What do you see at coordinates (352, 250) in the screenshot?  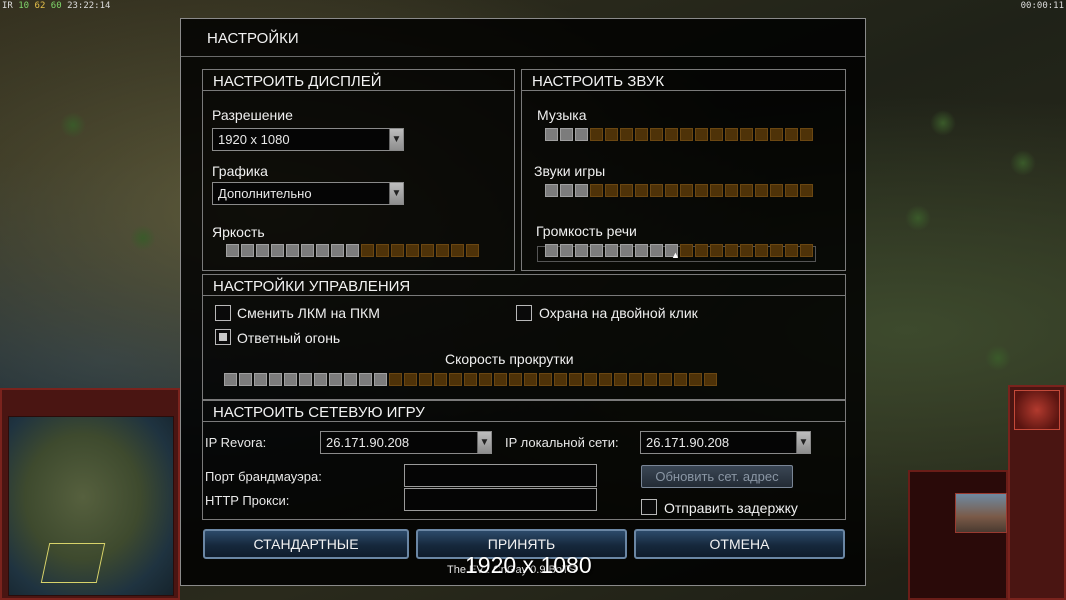 I see `brightness-slider` at bounding box center [352, 250].